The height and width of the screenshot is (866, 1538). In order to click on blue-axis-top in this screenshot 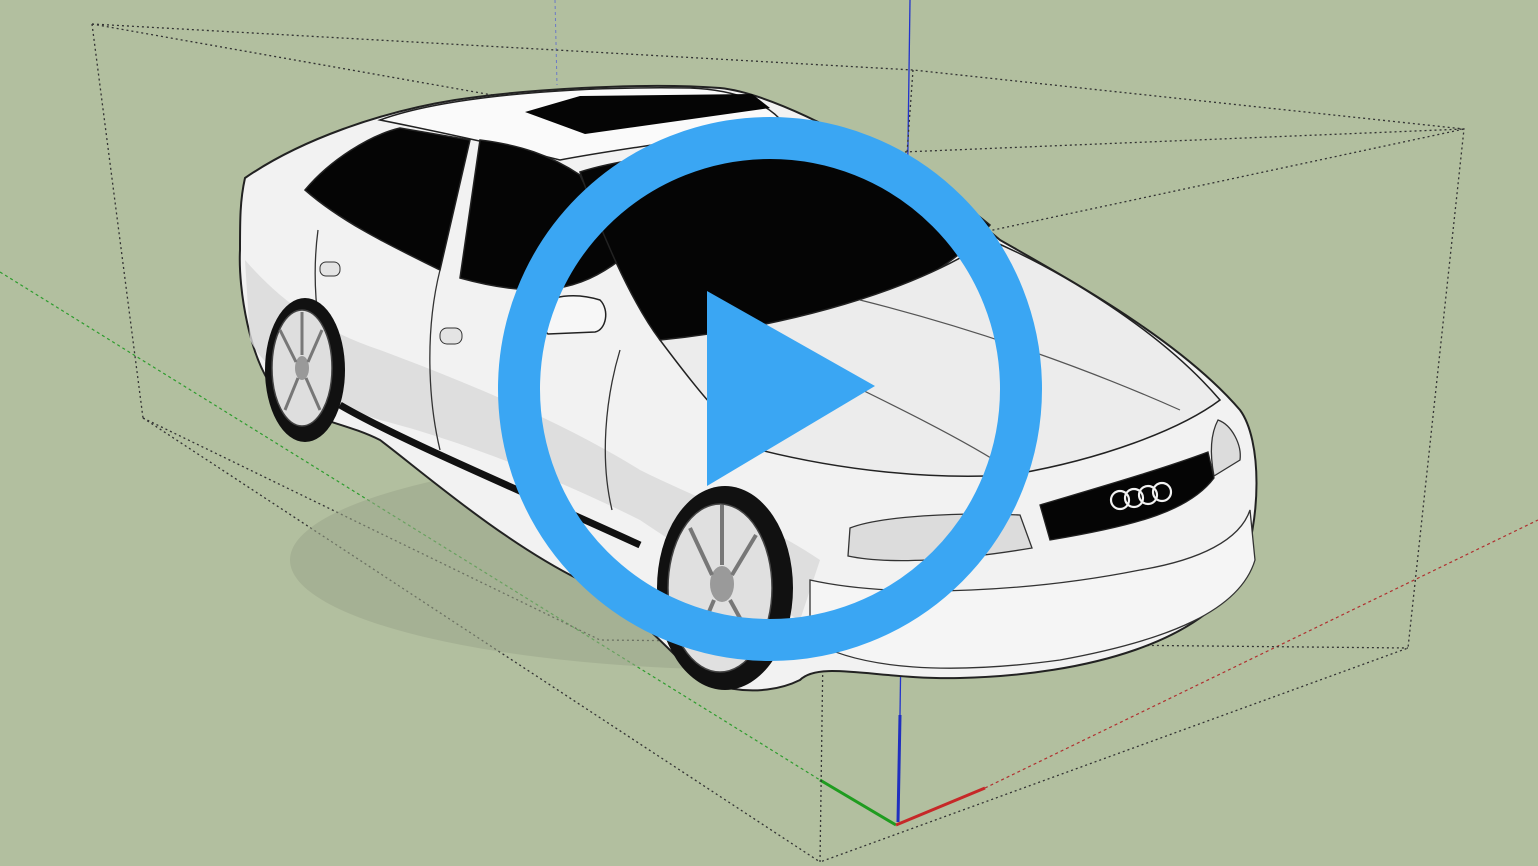, I will do `click(556, 43)`.